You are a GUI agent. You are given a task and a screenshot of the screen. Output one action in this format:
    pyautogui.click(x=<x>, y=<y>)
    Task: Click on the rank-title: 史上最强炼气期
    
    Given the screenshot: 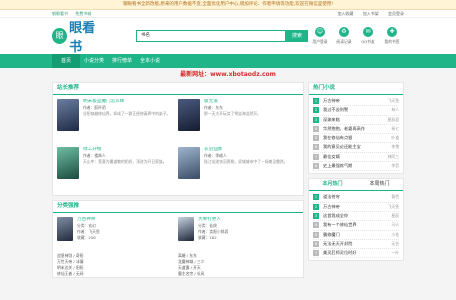 What is the action you would take?
    pyautogui.click(x=357, y=166)
    